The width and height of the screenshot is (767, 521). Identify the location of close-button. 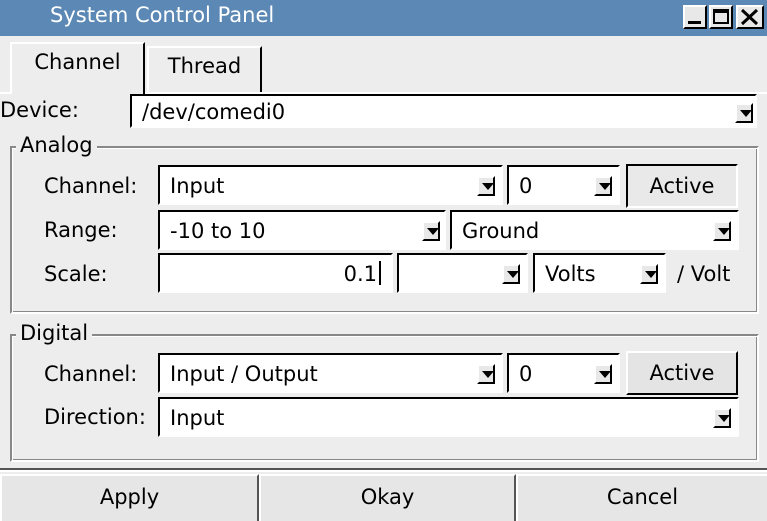
(750, 17).